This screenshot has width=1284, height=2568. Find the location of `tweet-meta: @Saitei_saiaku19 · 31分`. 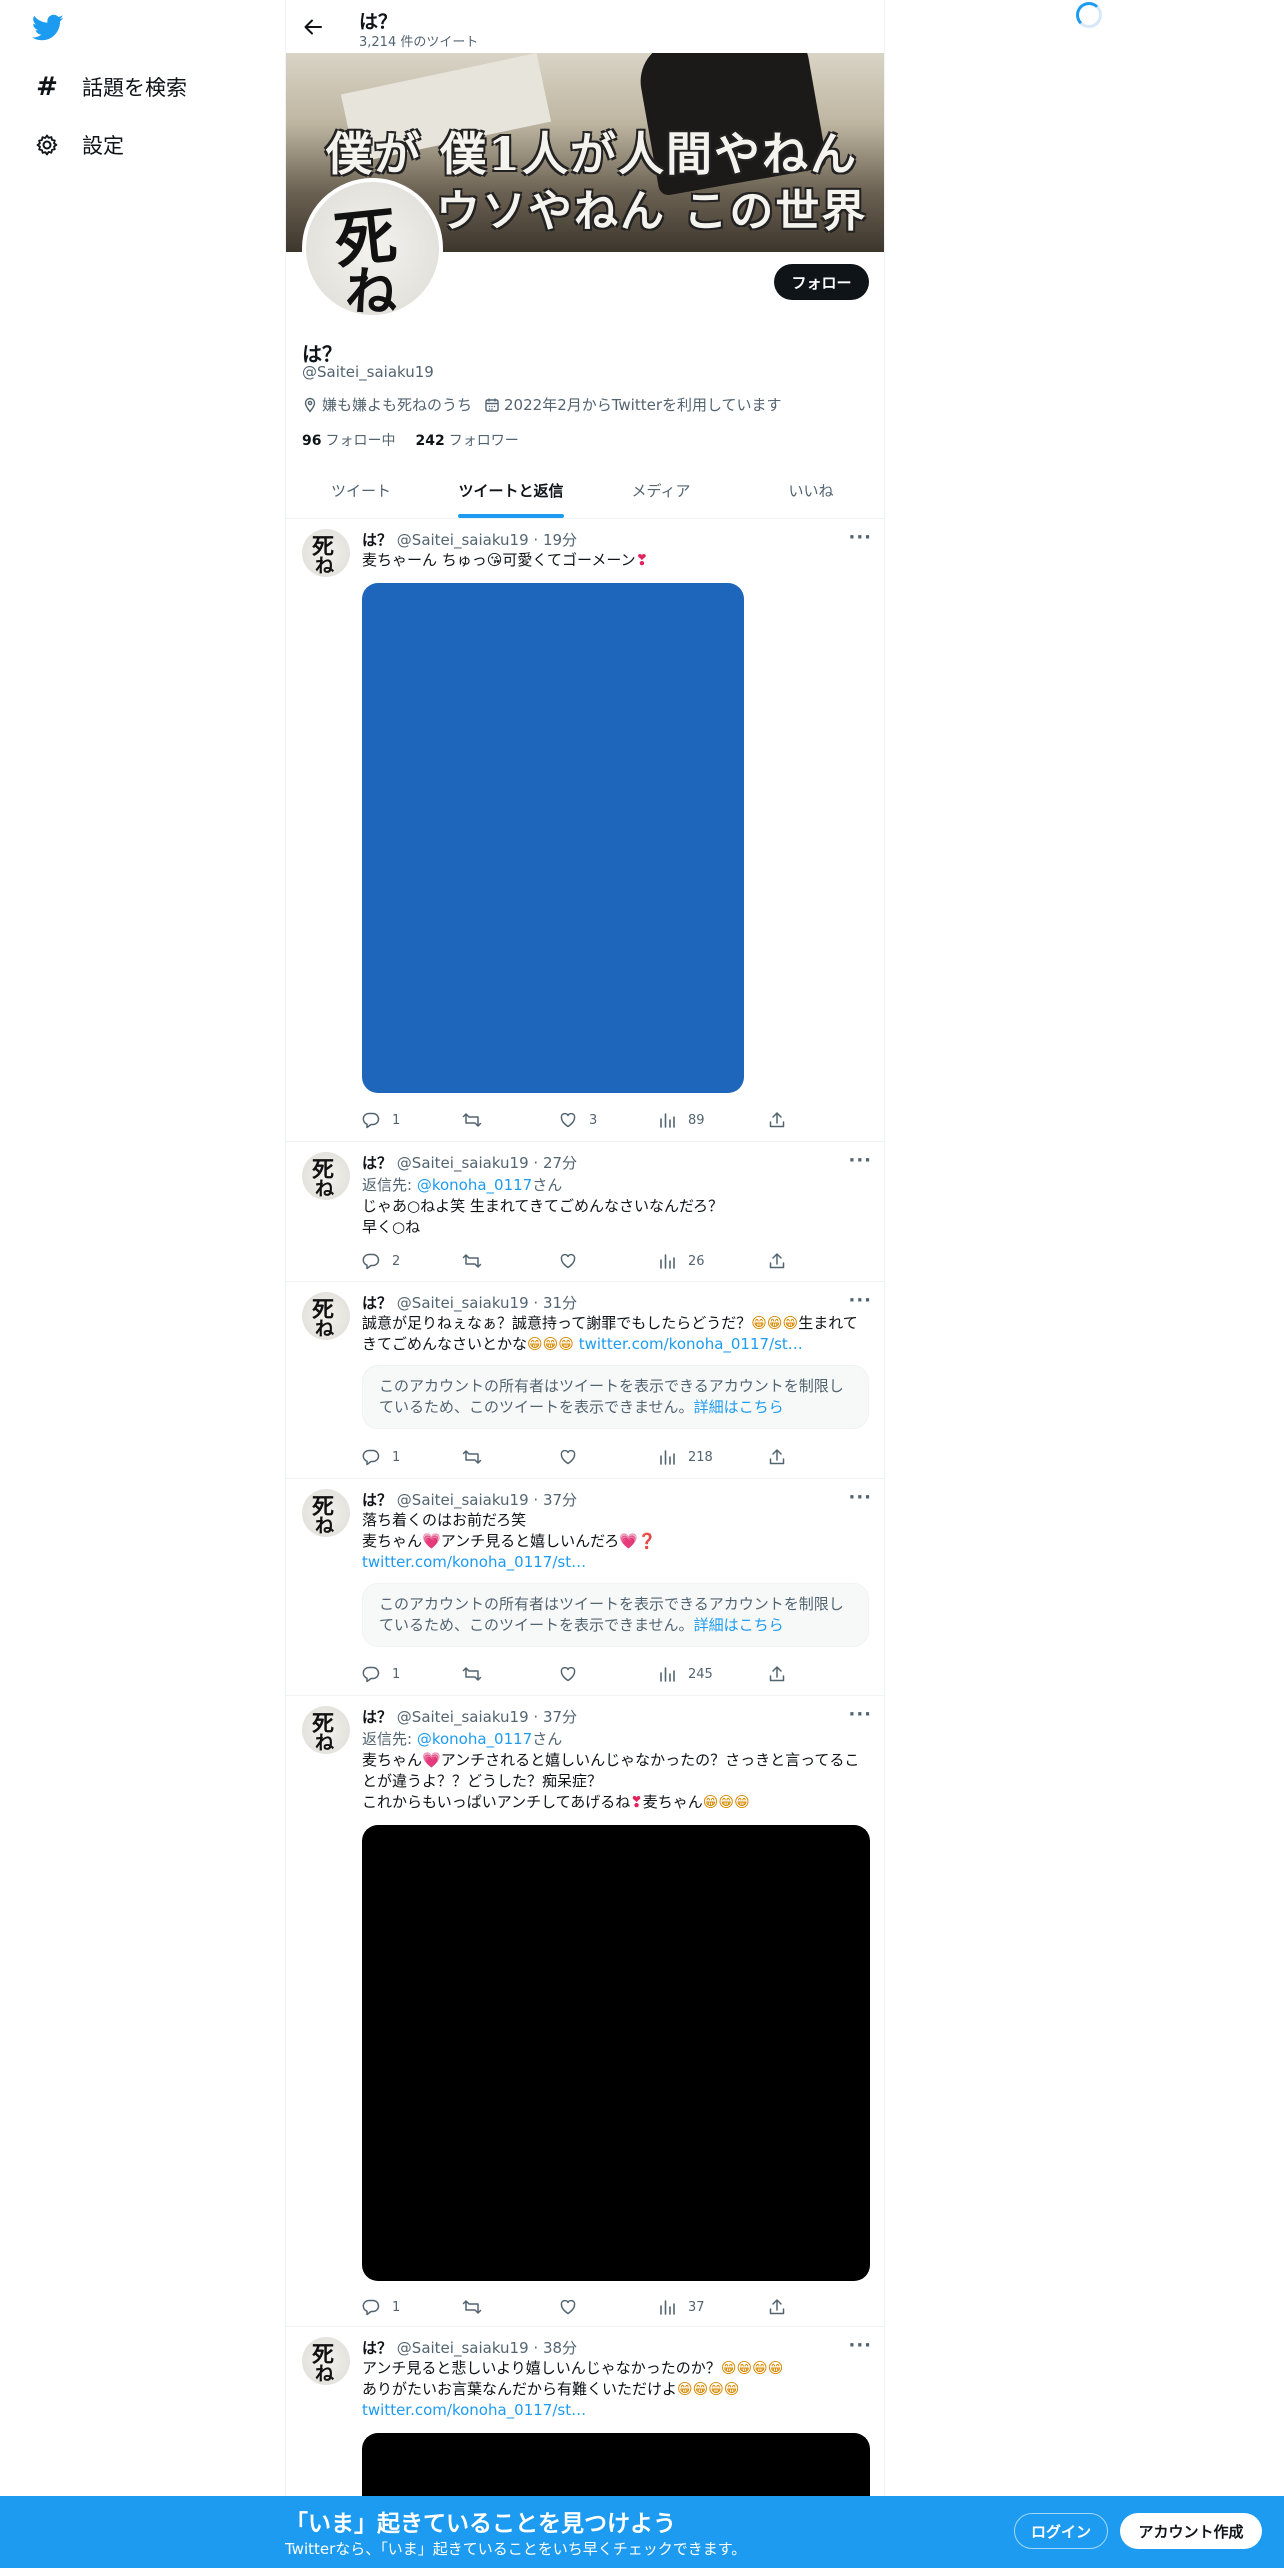

tweet-meta: @Saitei_saiaku19 · 31分 is located at coordinates (487, 1303).